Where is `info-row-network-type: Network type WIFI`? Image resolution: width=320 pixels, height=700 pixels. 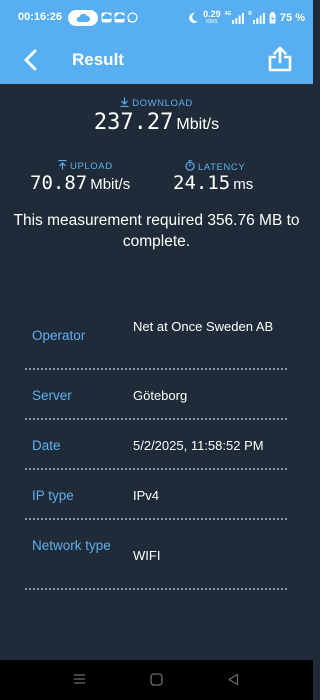
info-row-network-type: Network type WIFI is located at coordinates (156, 555).